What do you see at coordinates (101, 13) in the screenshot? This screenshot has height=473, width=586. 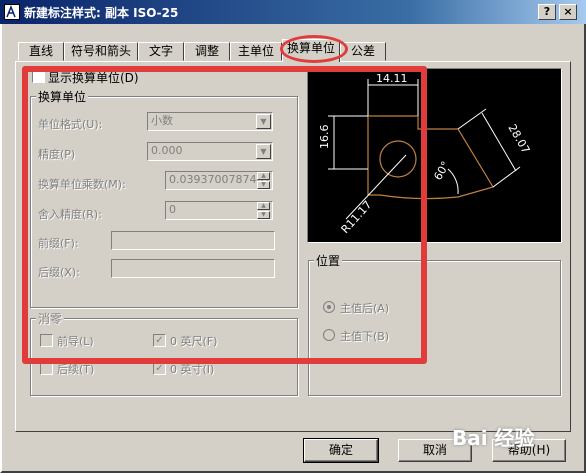 I see `window-title: 新建标注样式: 副本 ISO-25` at bounding box center [101, 13].